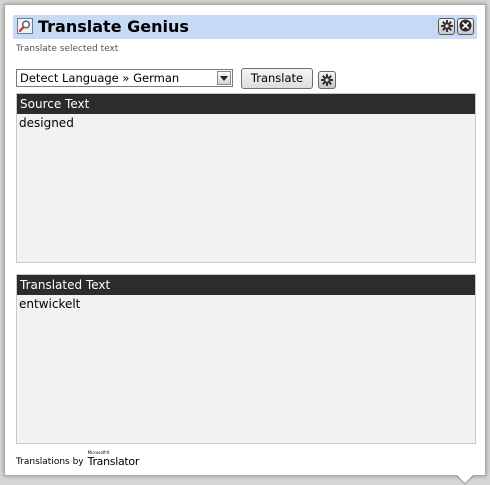 The width and height of the screenshot is (490, 485). I want to click on language-select-value: Detect Language » German, so click(100, 78).